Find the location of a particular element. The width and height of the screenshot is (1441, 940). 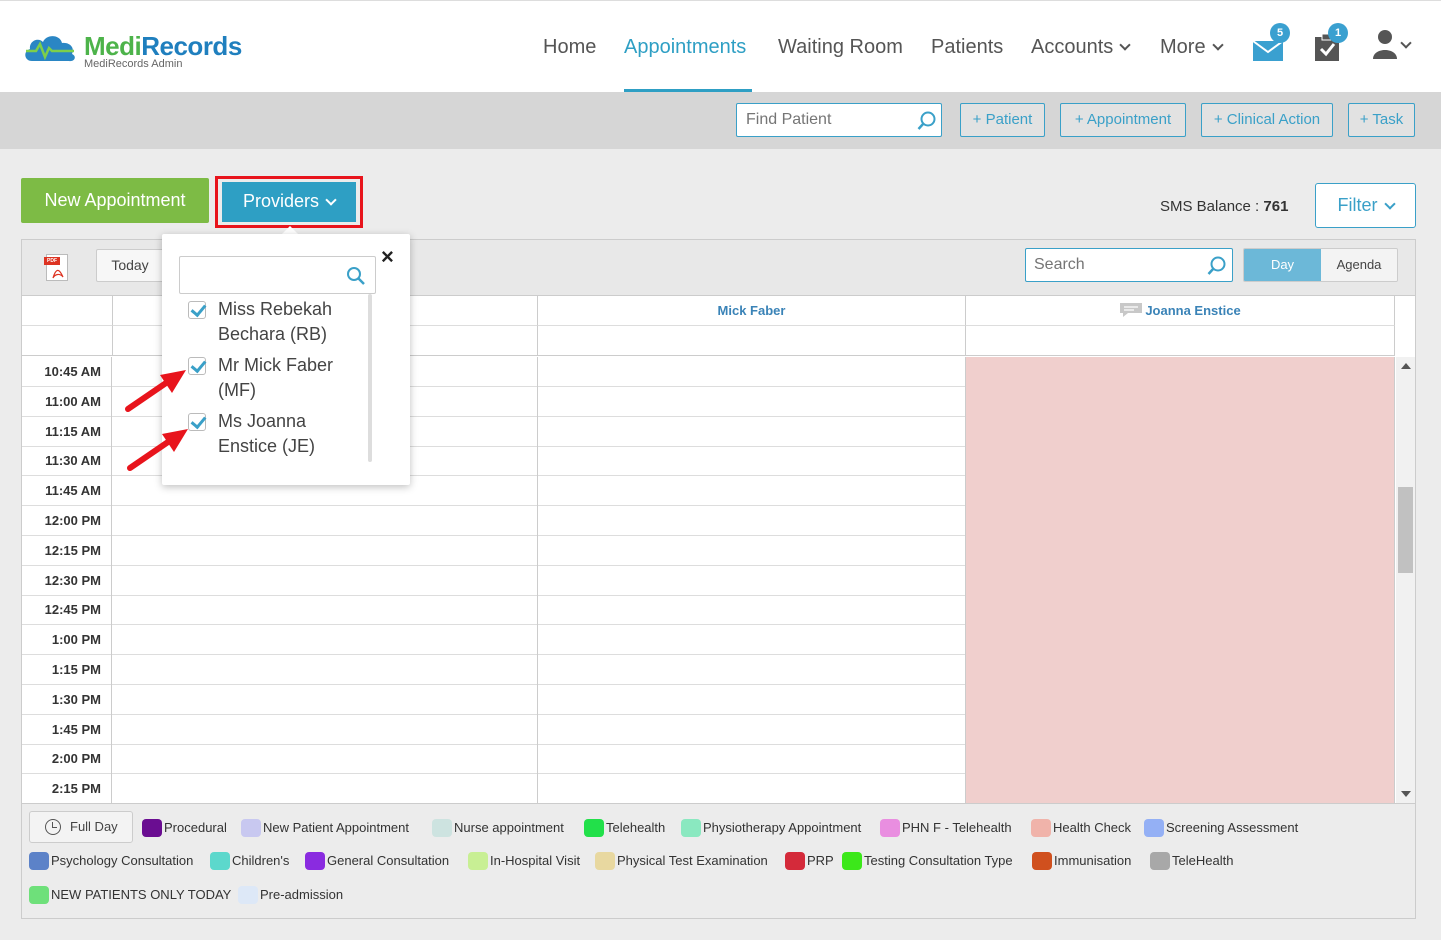

providers-button: Providers is located at coordinates (289, 202).